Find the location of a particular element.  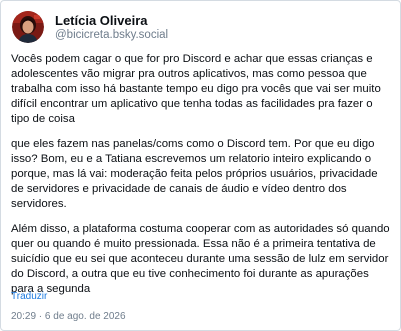

translate-link: Traduzir is located at coordinates (29, 297).